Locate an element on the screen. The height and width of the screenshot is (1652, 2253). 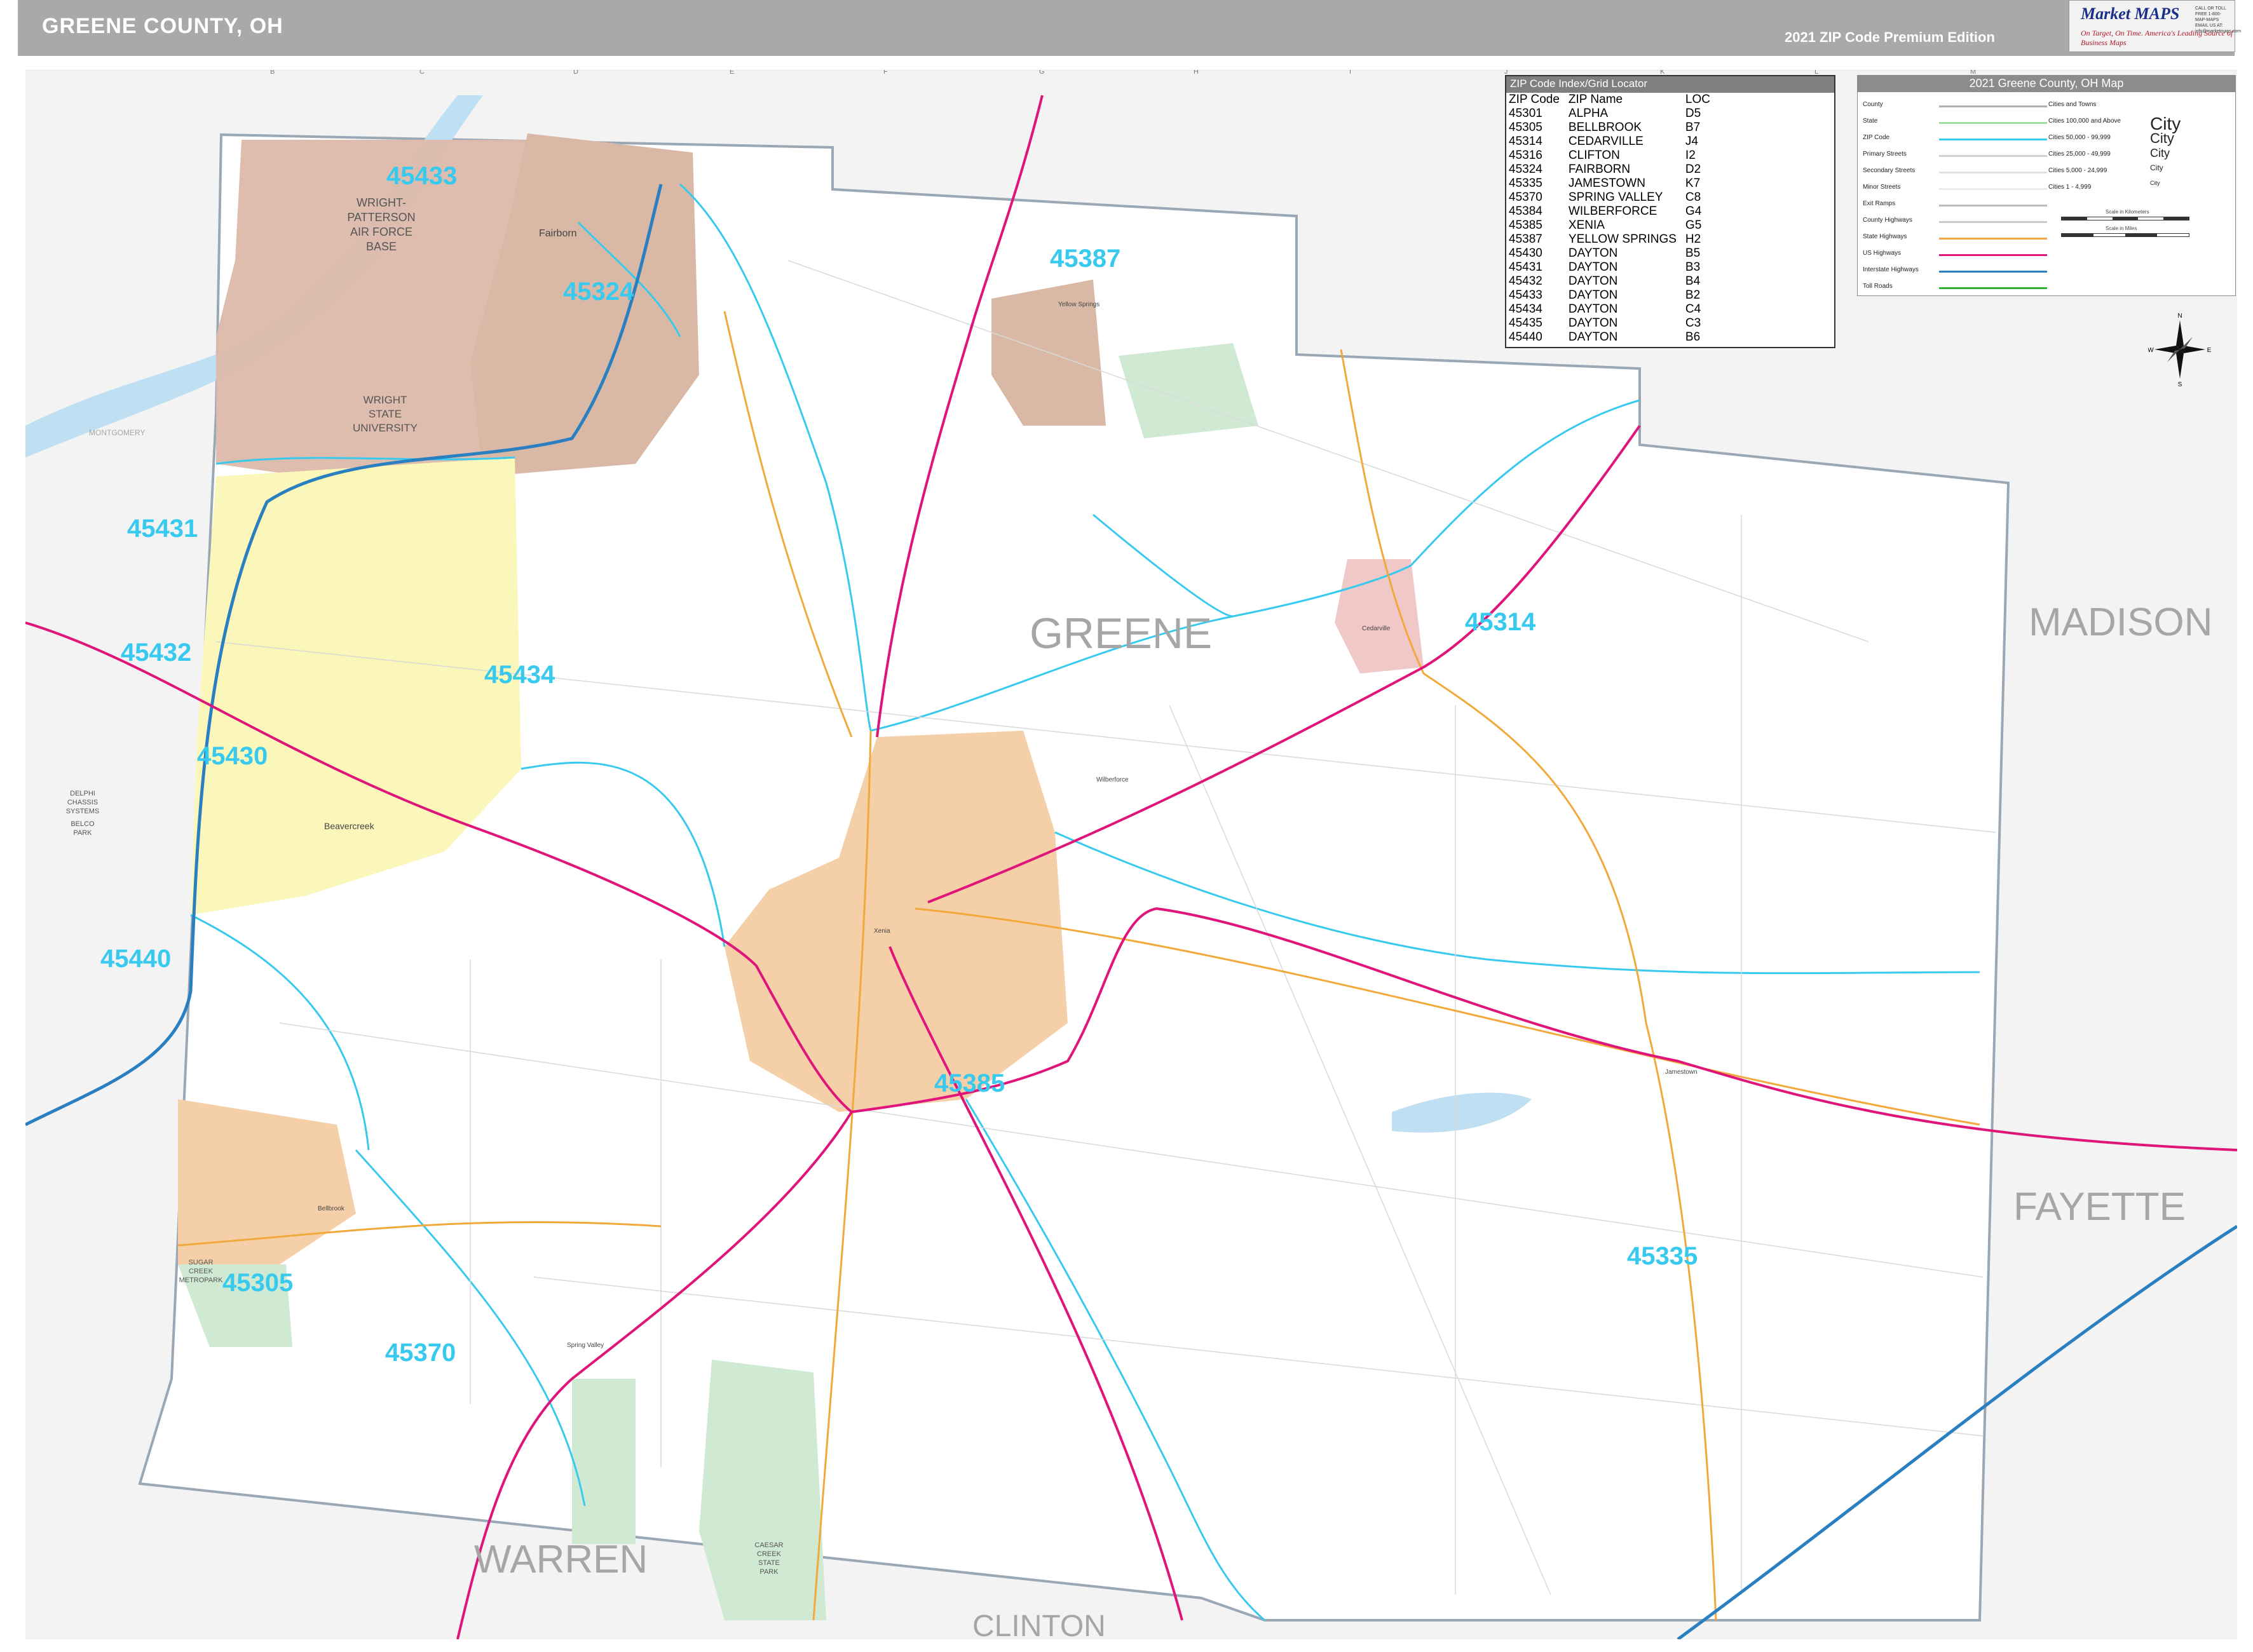
wsu-line-2: STATE is located at coordinates (385, 414).